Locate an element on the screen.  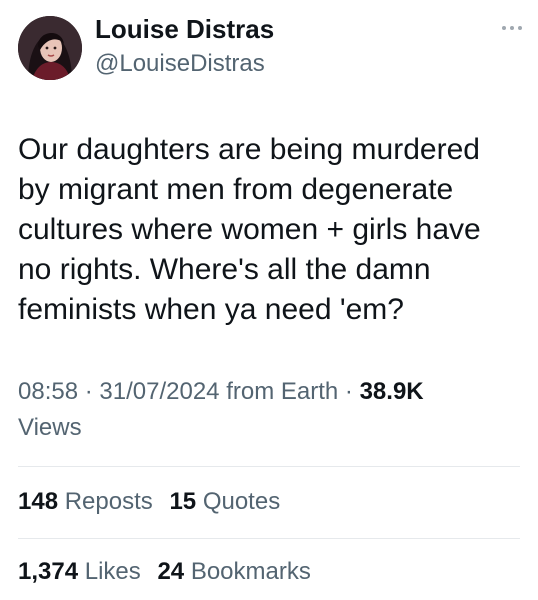
engagement-row-reposts: 148 Reposts 15 Quotes is located at coordinates (149, 502).